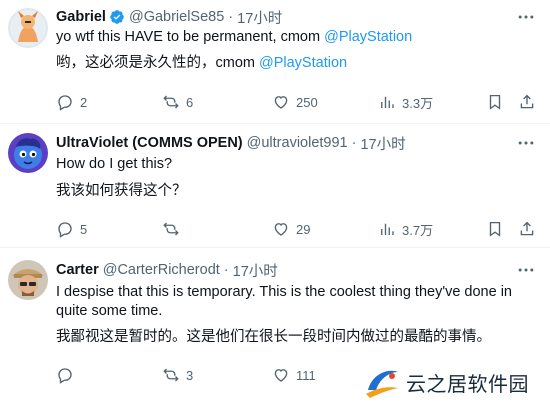  Describe the element at coordinates (273, 337) in the screenshot. I see `tweet-translation: 我鄙视这是暂时的。这是他们在很长一段时间内做过的最酷的事情。` at that location.